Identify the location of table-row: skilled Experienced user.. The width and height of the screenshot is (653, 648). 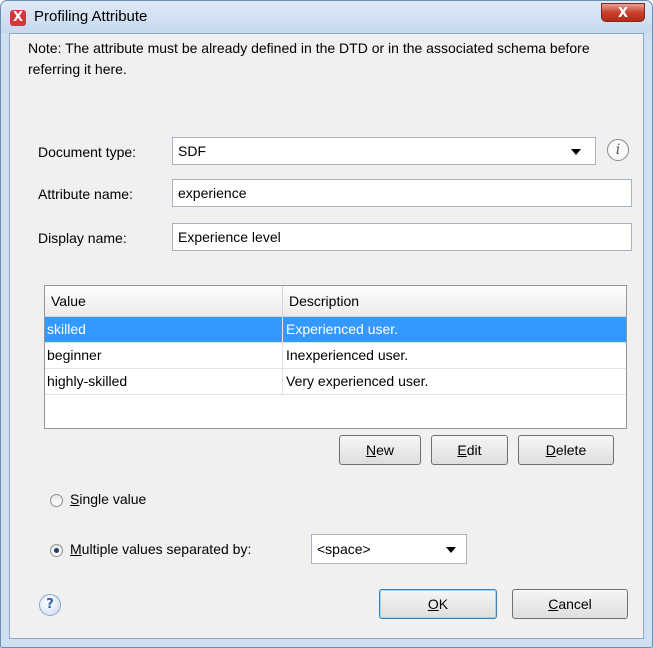
(335, 330).